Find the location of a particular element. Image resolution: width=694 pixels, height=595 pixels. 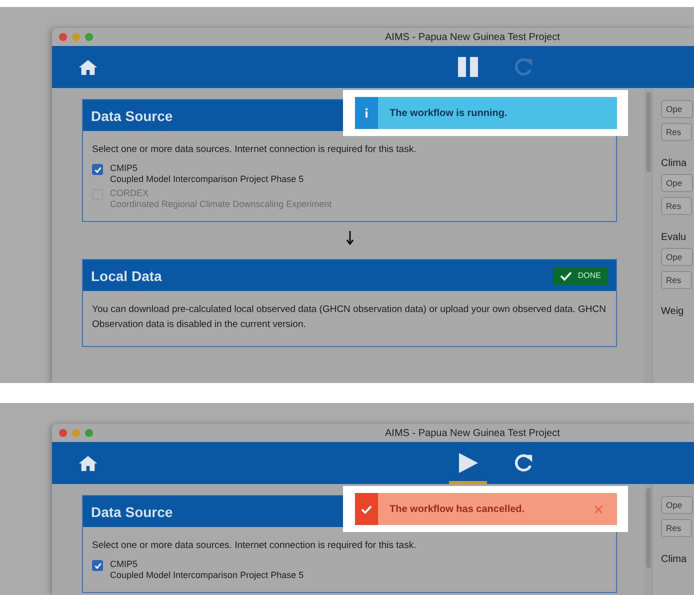

panel-heading: Weig is located at coordinates (672, 311).